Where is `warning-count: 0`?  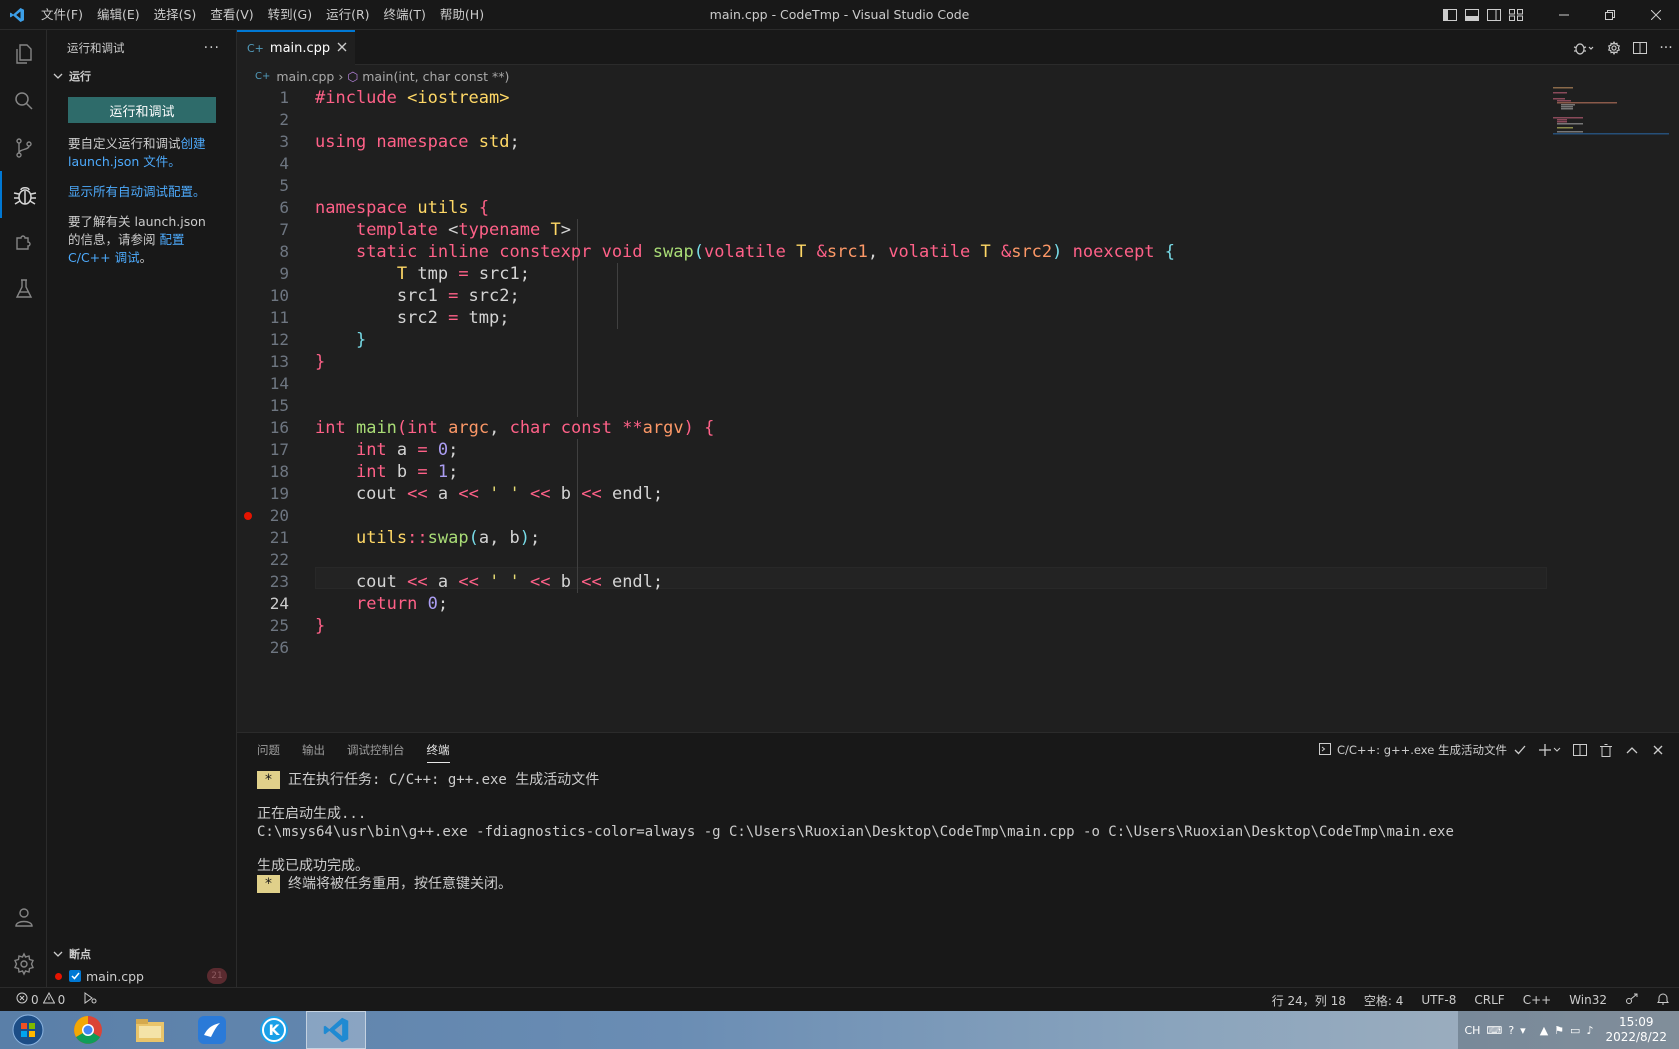 warning-count: 0 is located at coordinates (61, 999).